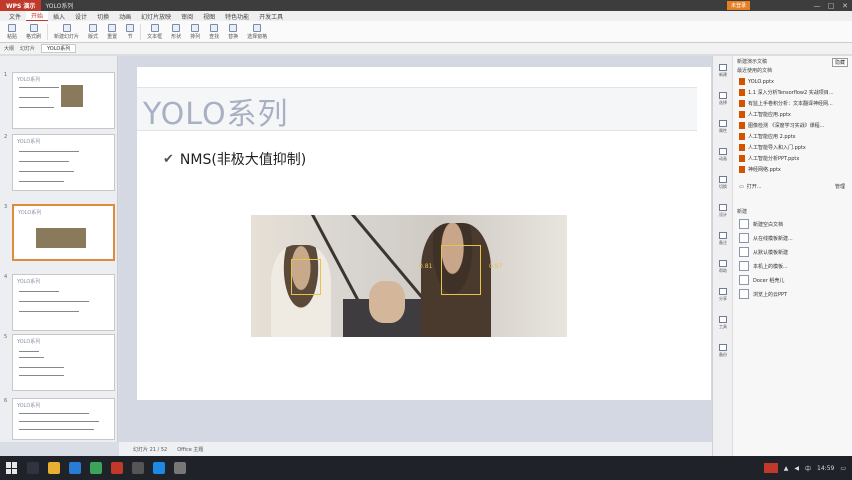 The height and width of the screenshot is (480, 852). Describe the element at coordinates (839, 62) in the screenshot. I see `task-pane-hide-button: 隐藏` at that location.